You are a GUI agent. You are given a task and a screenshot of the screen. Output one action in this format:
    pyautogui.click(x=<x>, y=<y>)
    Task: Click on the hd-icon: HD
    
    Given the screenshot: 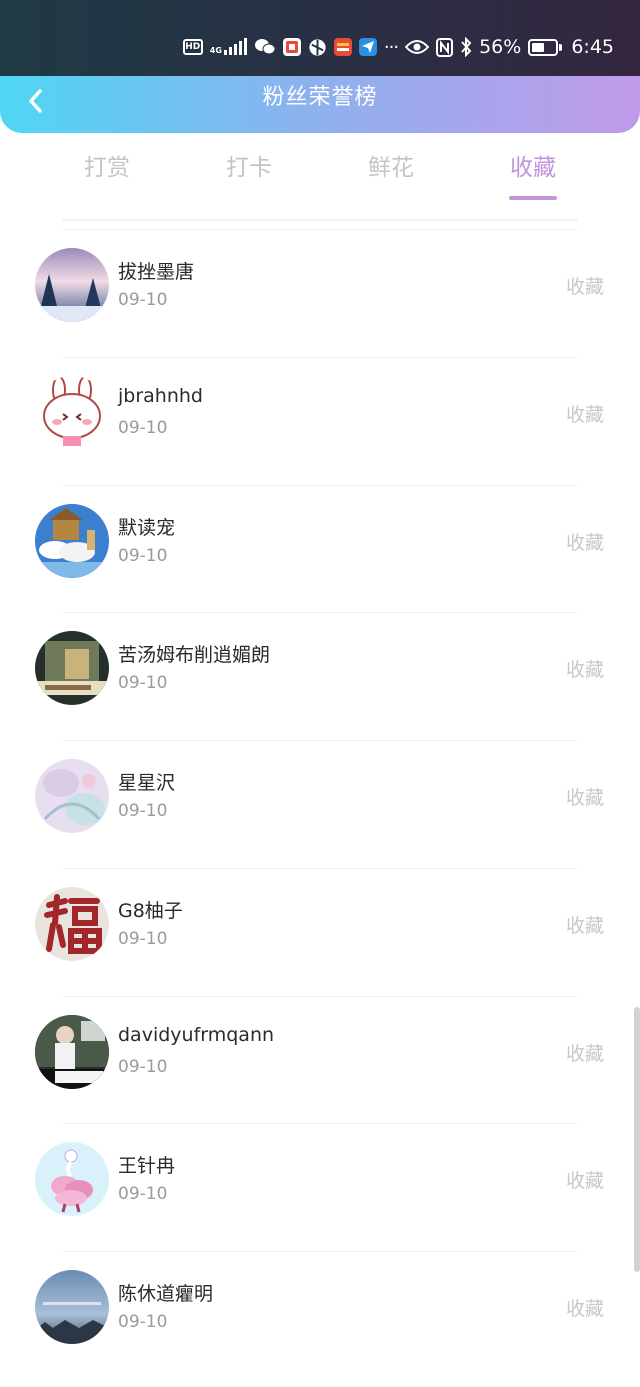 What is the action you would take?
    pyautogui.click(x=192, y=47)
    